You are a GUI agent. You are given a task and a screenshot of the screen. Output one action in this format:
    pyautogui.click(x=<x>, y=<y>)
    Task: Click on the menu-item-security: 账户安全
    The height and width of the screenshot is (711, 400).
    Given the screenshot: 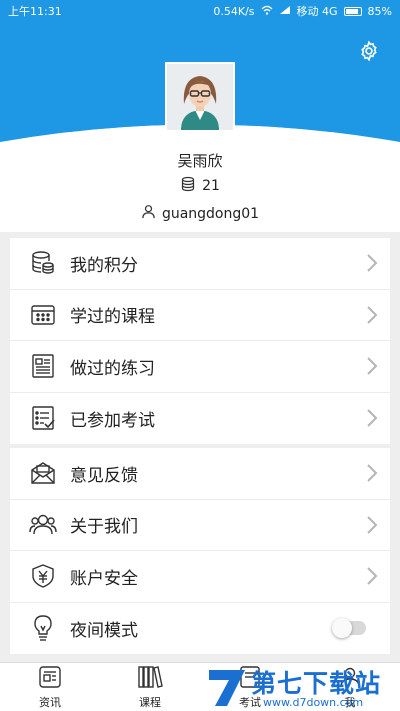 What is the action you would take?
    pyautogui.click(x=200, y=577)
    